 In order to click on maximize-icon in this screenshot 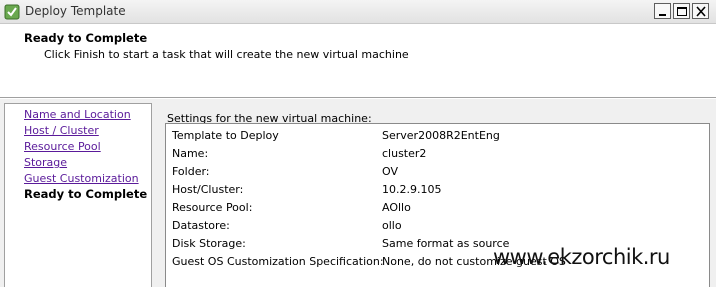, I will do `click(682, 11)`.